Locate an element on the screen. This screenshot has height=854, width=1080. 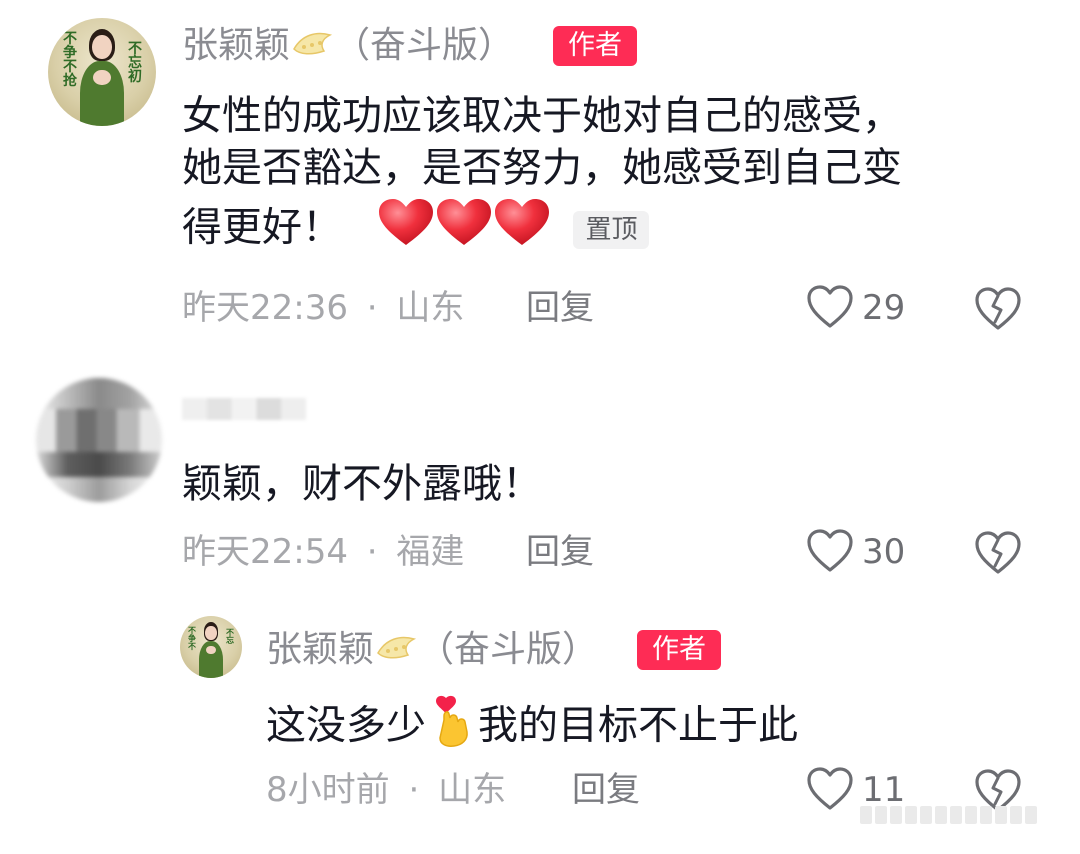
comment-meta: 8小时前 · 山东 is located at coordinates (386, 790).